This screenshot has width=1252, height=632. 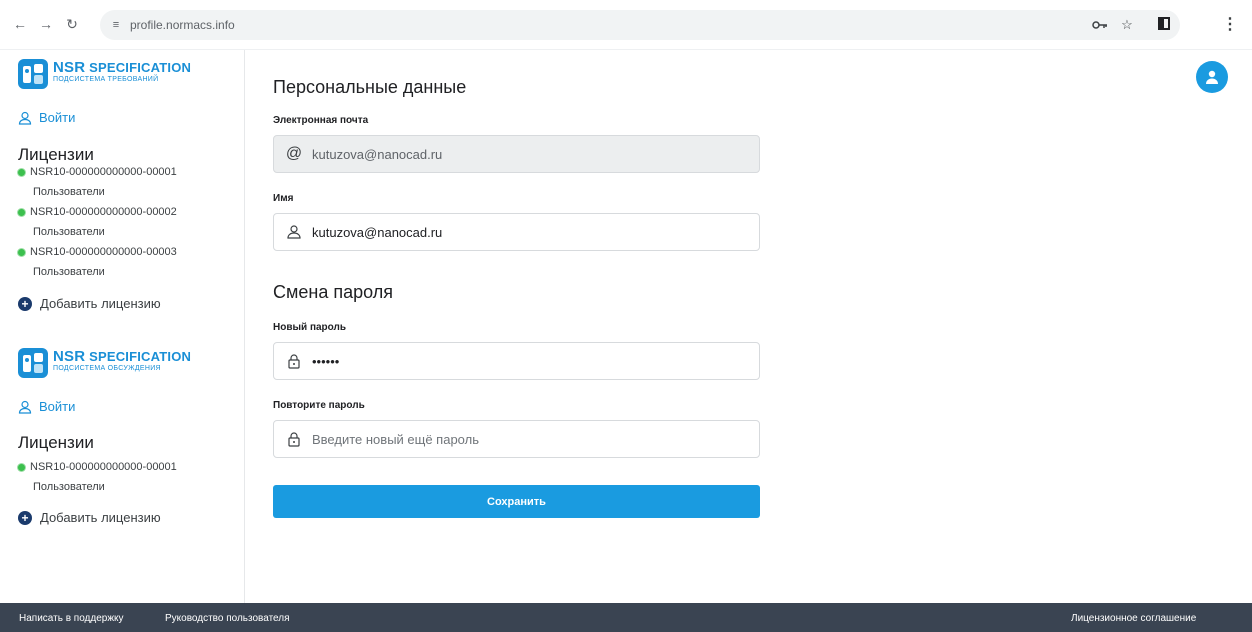 I want to click on new-password-value: ••••••, so click(x=325, y=361).